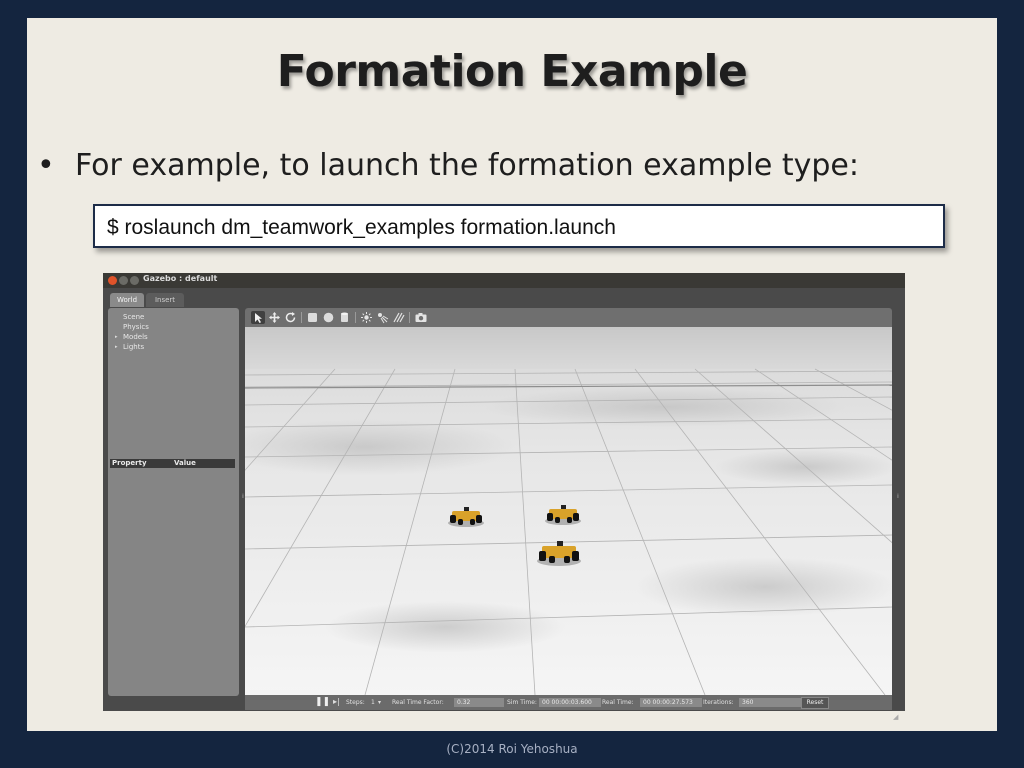 The width and height of the screenshot is (1024, 768). What do you see at coordinates (398, 317) in the screenshot?
I see `directional-light-icon` at bounding box center [398, 317].